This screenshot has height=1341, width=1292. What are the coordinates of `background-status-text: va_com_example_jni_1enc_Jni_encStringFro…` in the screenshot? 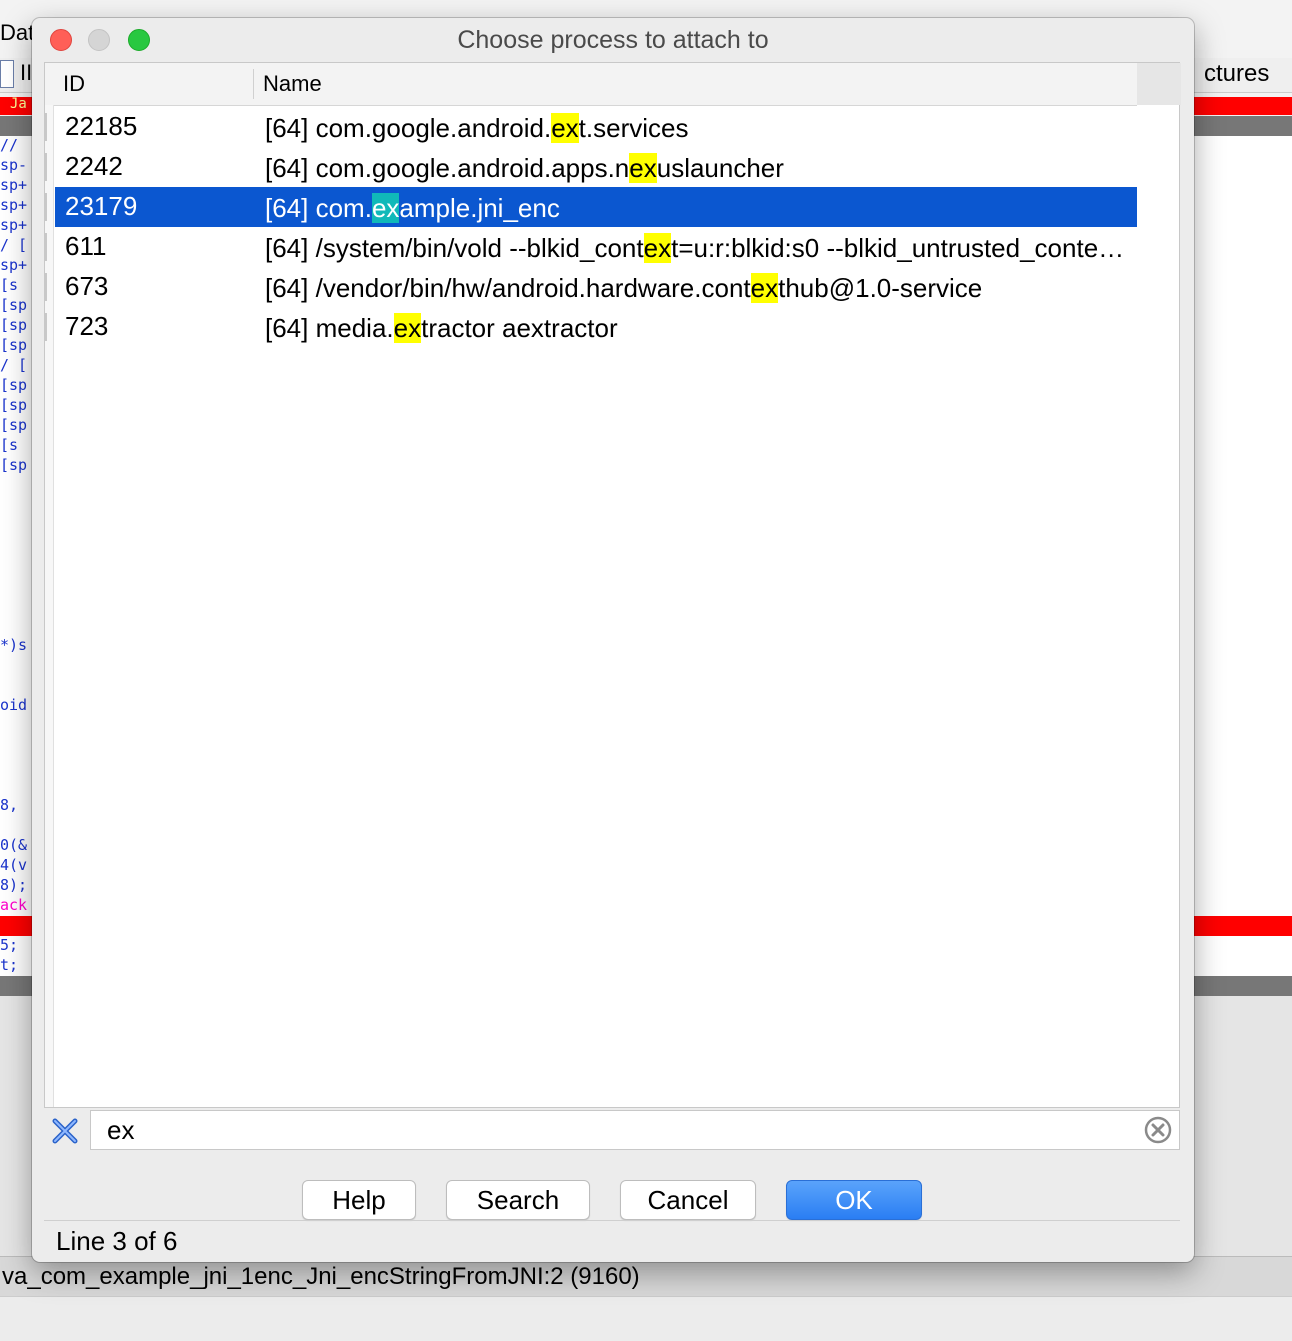 It's located at (646, 1276).